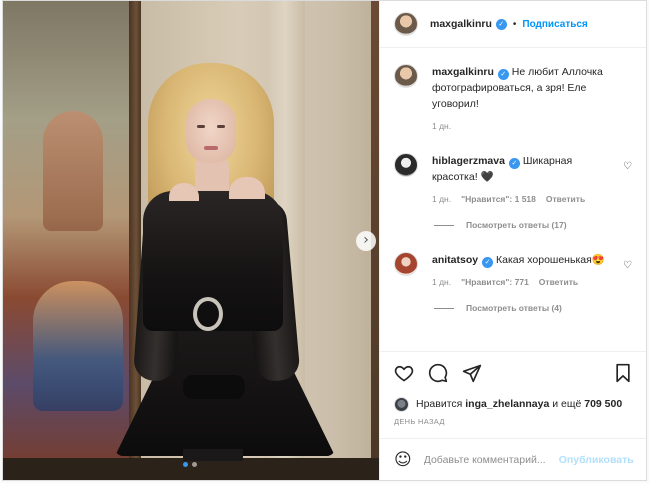  What do you see at coordinates (401, 404) in the screenshot?
I see `liker-avatar` at bounding box center [401, 404].